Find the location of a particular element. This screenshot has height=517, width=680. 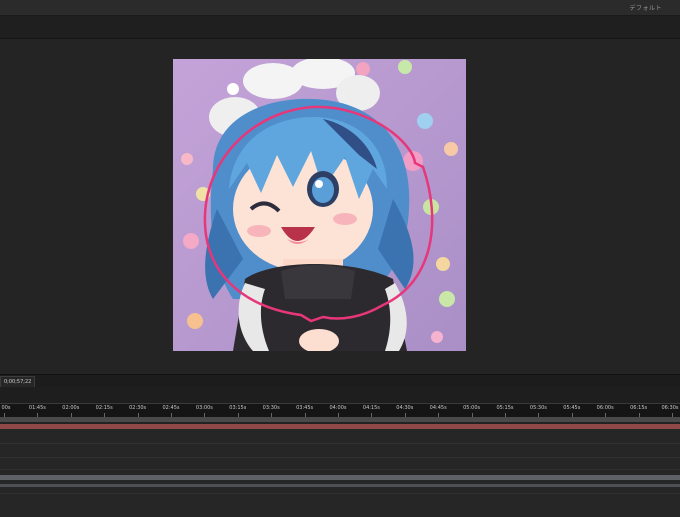

ruler-label: 04:00s is located at coordinates (338, 408).